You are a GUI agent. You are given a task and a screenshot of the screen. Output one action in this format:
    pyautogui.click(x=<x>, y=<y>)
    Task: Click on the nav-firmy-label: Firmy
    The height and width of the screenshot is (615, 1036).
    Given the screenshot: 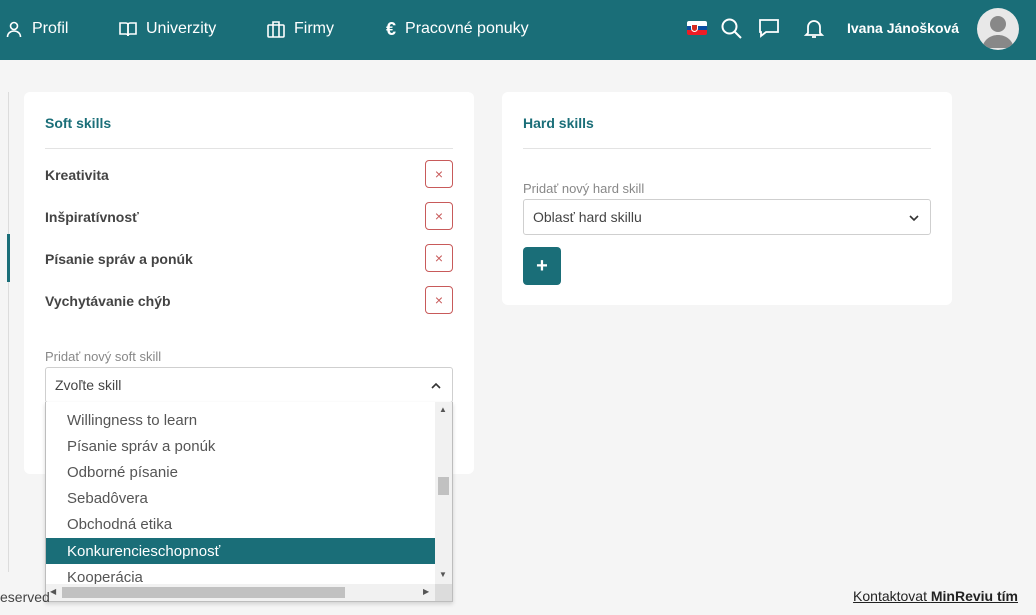 What is the action you would take?
    pyautogui.click(x=314, y=28)
    